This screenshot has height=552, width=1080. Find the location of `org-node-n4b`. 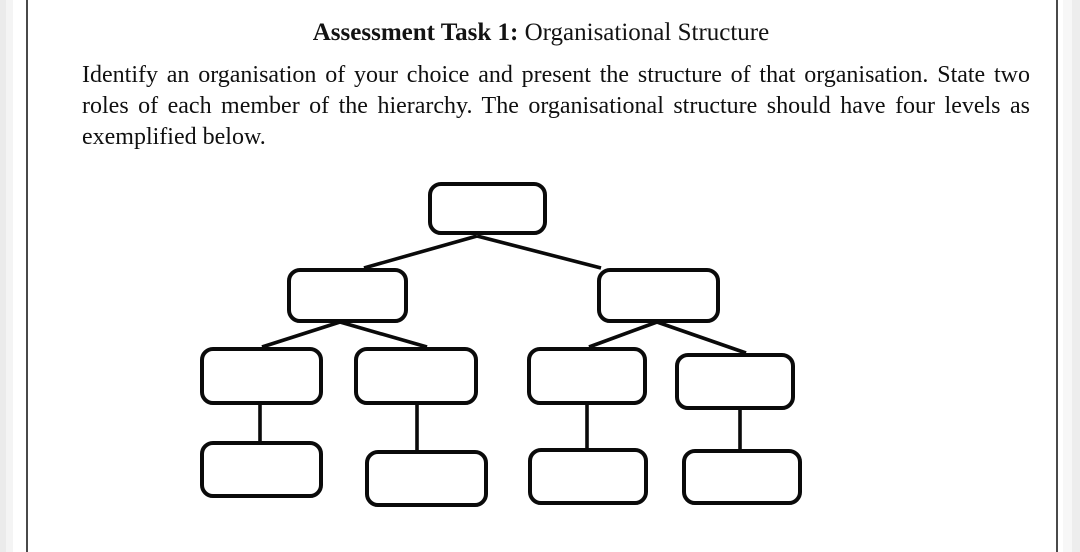

org-node-n4b is located at coordinates (426, 478).